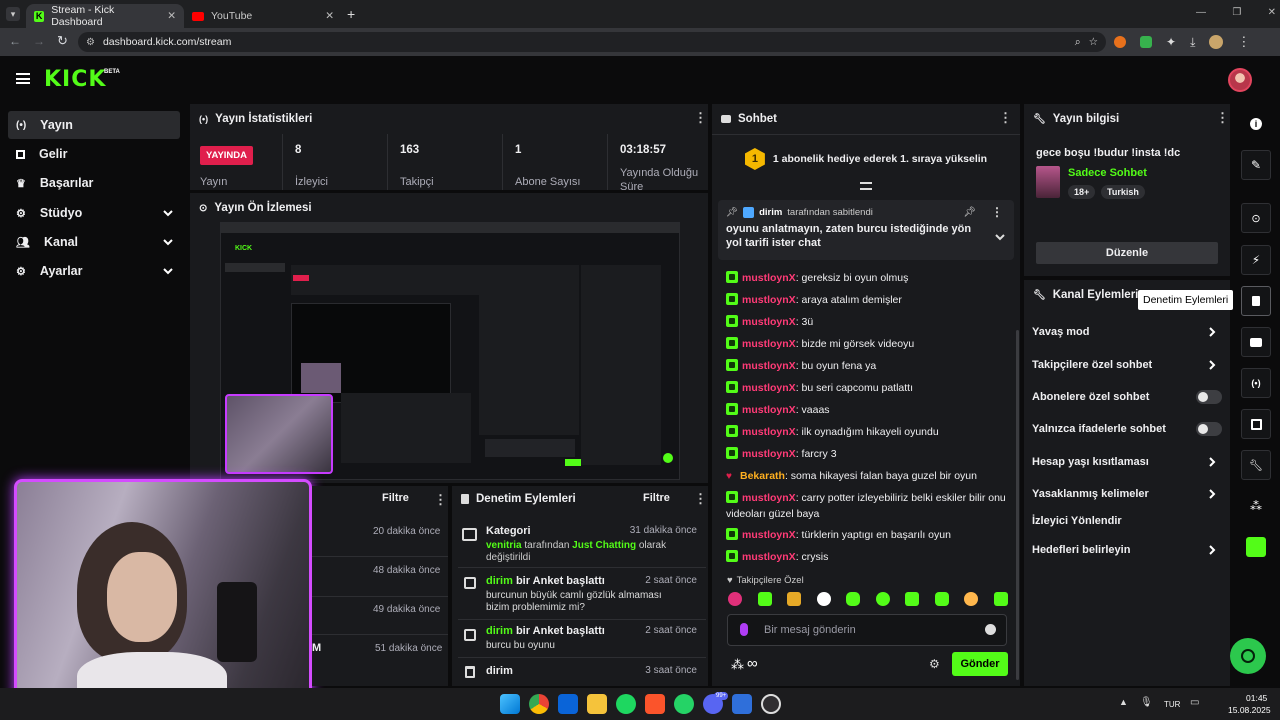 The height and width of the screenshot is (720, 1280). Describe the element at coordinates (737, 665) in the screenshot. I see `chat-tools-icon: ⁂` at that location.